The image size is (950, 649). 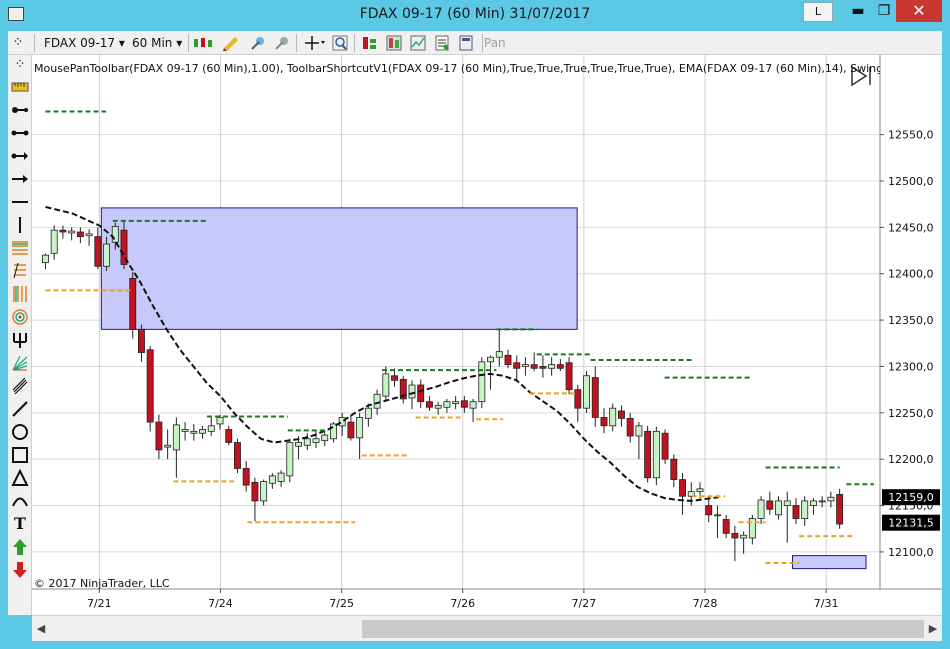 I want to click on properties-icon, so click(x=442, y=43).